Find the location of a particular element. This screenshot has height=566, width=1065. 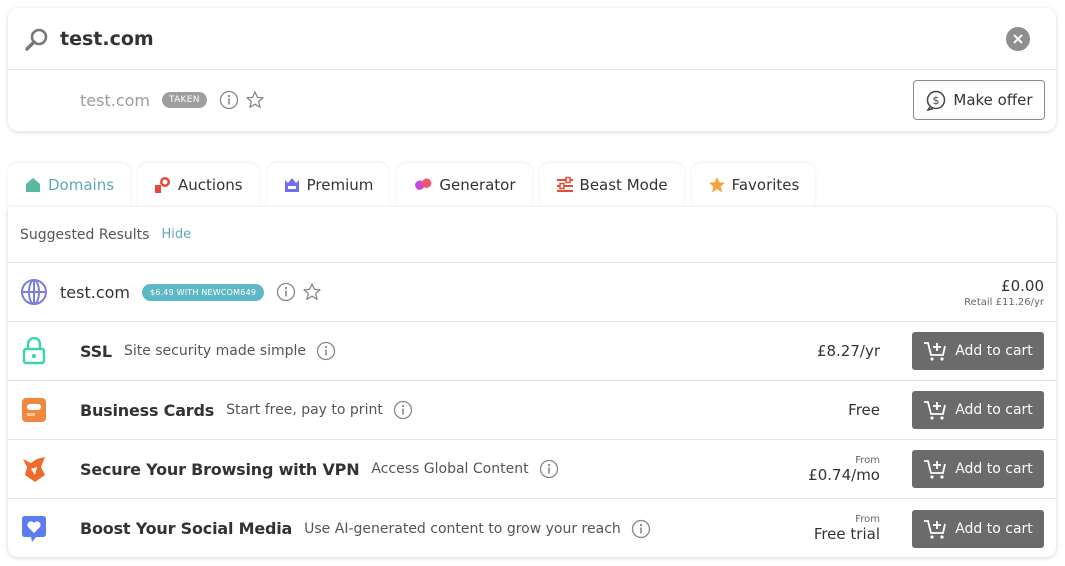

product-price: From Free trial is located at coordinates (847, 528).